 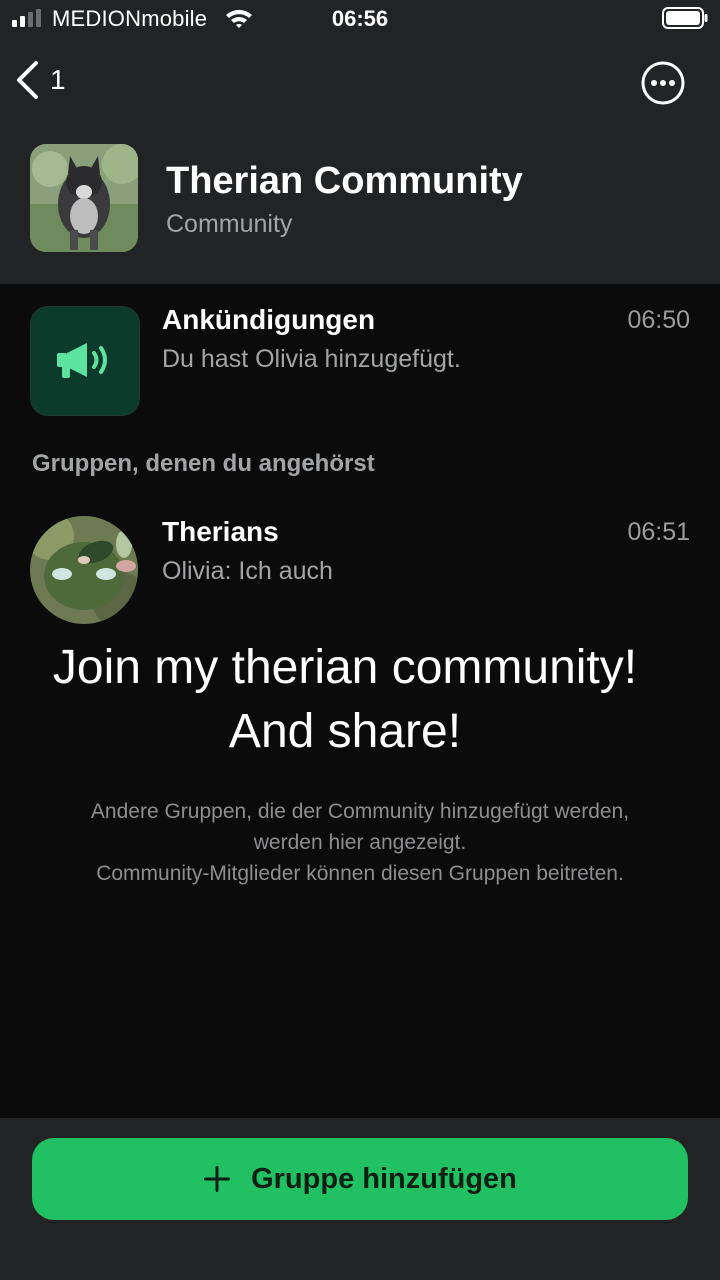 What do you see at coordinates (217, 1179) in the screenshot?
I see `plus-icon` at bounding box center [217, 1179].